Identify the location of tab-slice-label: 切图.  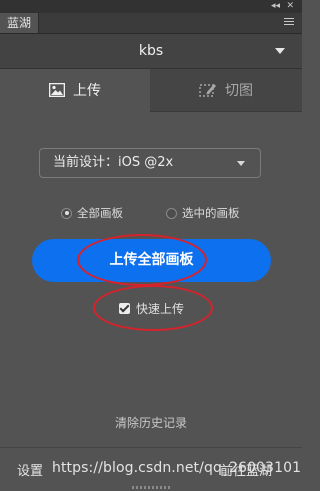
(239, 91).